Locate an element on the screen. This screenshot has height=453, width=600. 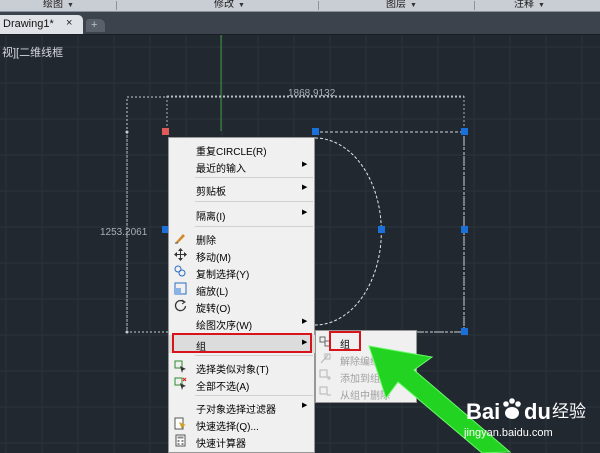
baidu-watermark: Bai du 经验 jingyan.baidu.com is located at coordinates (525, 418).